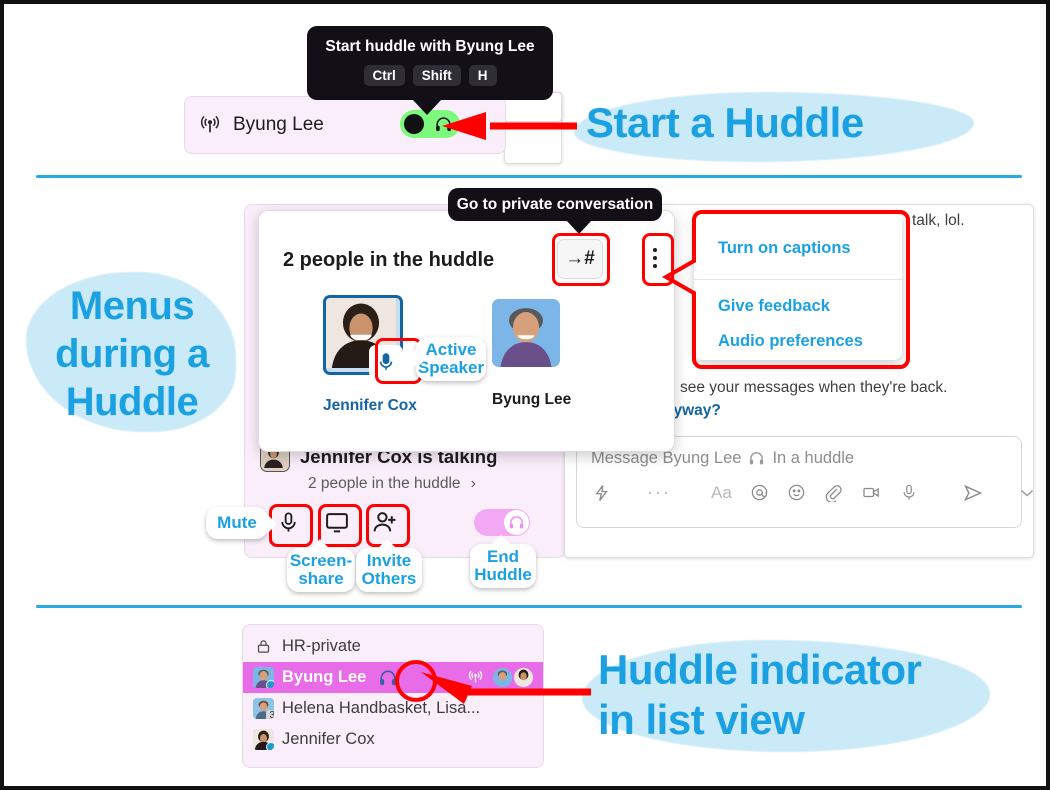 This screenshot has height=790, width=1050. Describe the element at coordinates (328, 739) in the screenshot. I see `list-item-label: Jennifer Cox` at that location.